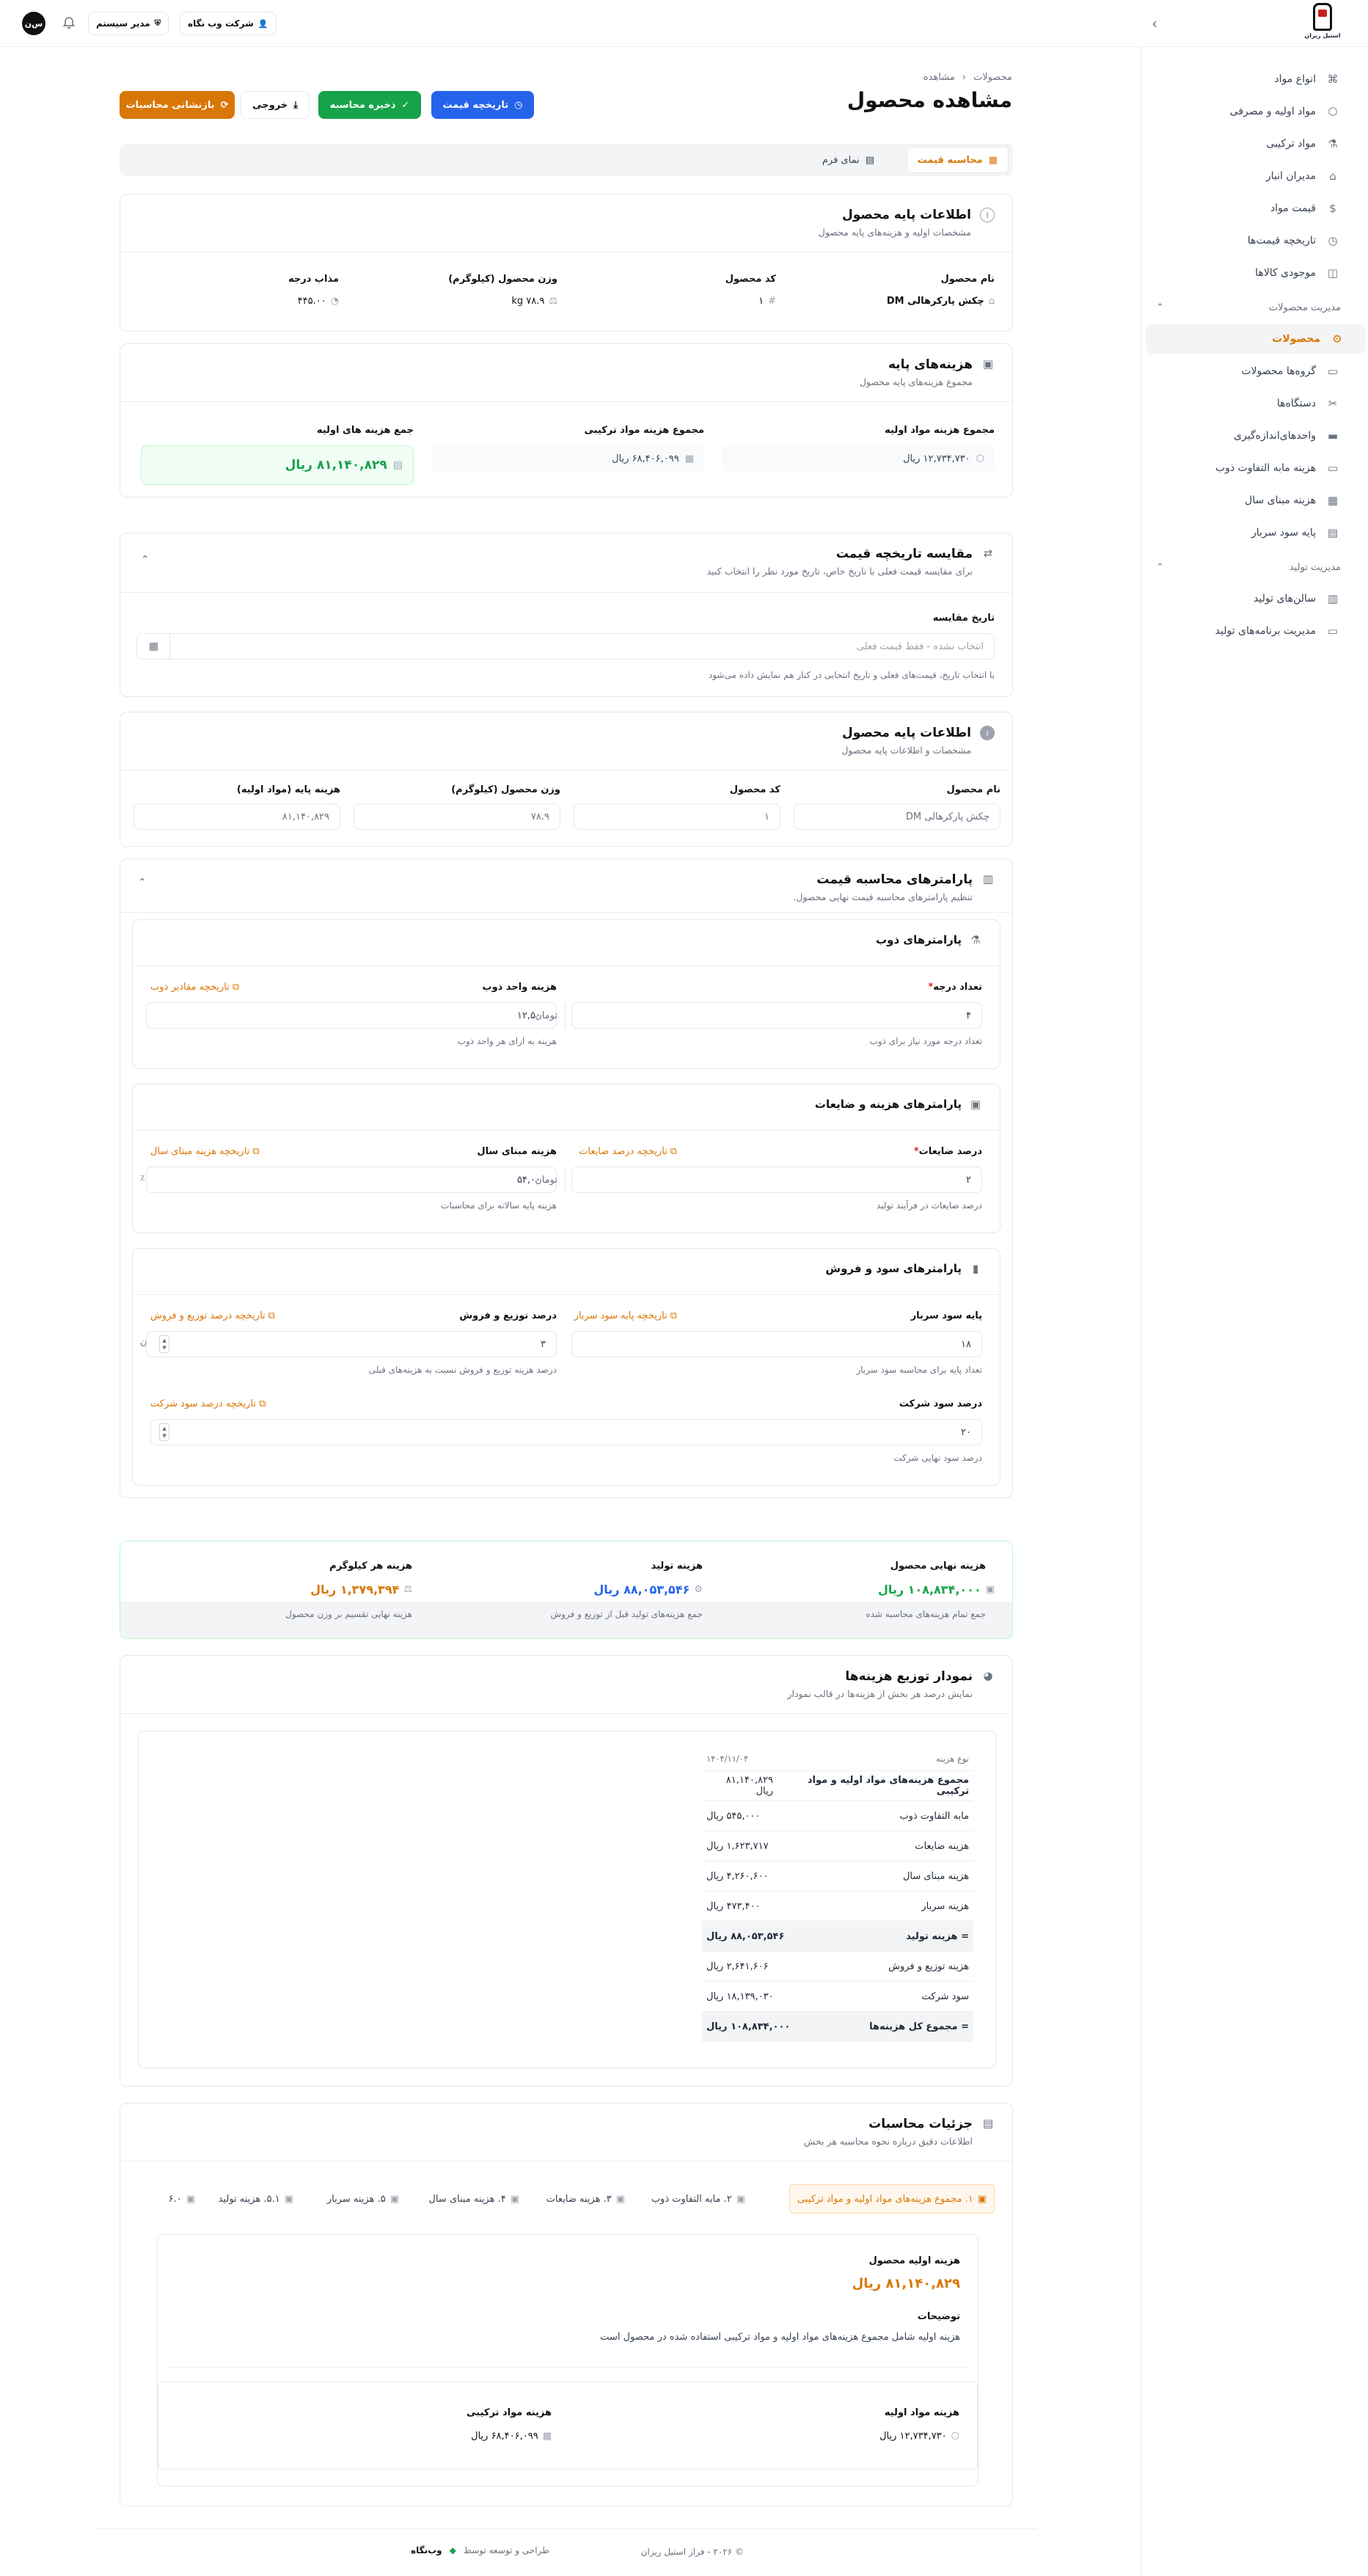  Describe the element at coordinates (519, 988) in the screenshot. I see `melt-unit-cost-label: هزینه واحد ذوب` at that location.